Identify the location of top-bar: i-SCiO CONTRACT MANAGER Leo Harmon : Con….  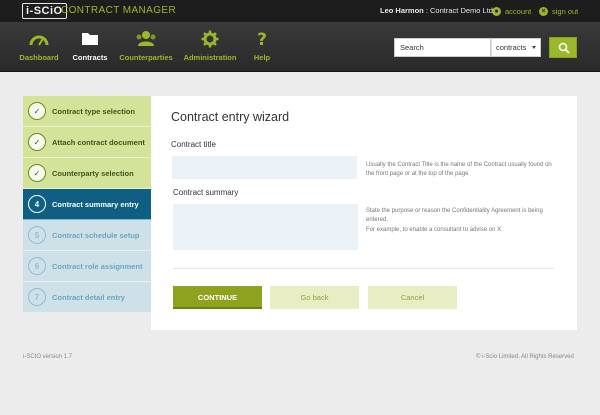
(300, 11).